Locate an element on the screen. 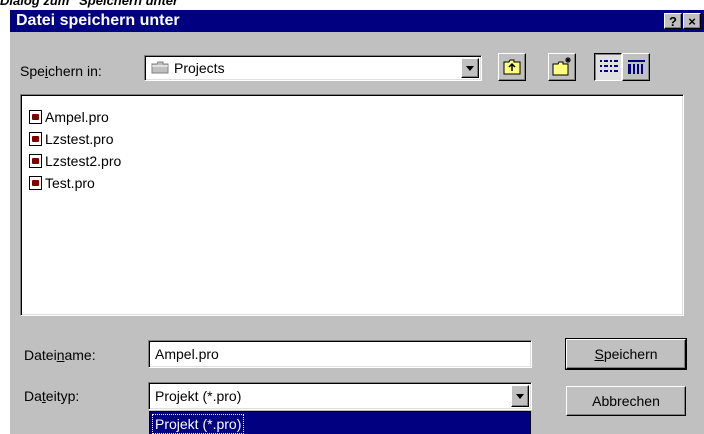 This screenshot has height=434, width=704. filename-field: Ampel.pro is located at coordinates (340, 354).